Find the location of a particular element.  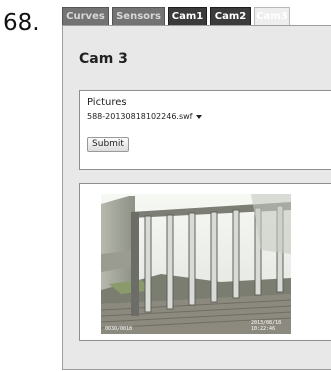

page-title: Cam 3 is located at coordinates (103, 59).